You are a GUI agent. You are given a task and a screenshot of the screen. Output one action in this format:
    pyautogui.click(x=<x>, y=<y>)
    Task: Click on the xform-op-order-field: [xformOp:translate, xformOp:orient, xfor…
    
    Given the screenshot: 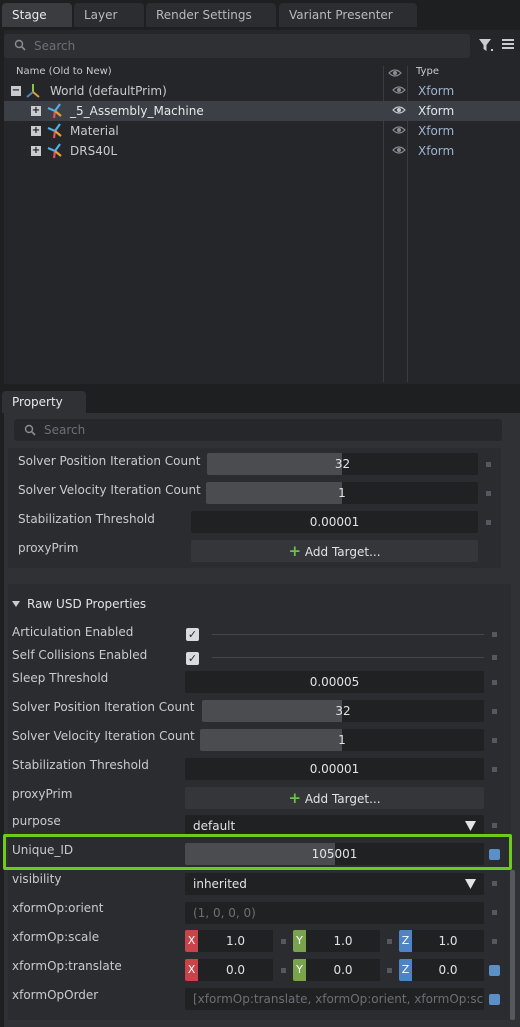 What is the action you would take?
    pyautogui.click(x=334, y=999)
    